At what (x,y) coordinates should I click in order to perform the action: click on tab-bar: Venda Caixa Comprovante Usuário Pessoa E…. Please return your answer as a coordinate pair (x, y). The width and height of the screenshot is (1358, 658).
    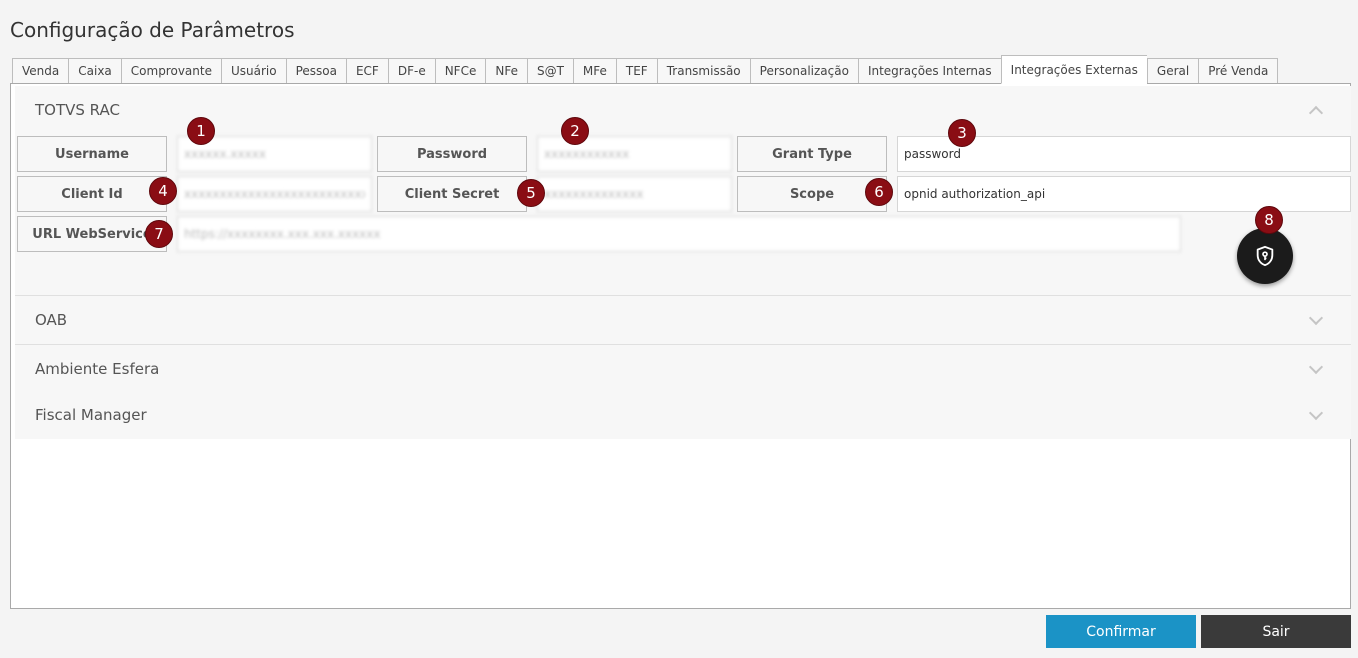
    Looking at the image, I should click on (645, 69).